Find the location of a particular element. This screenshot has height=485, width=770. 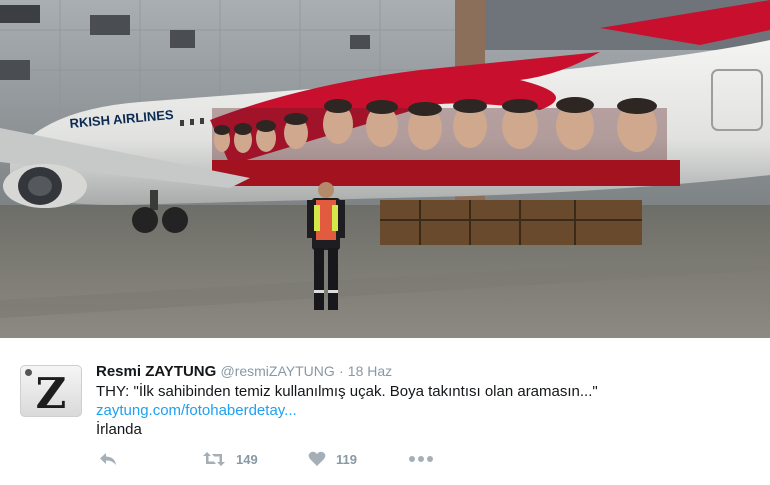

avatar: Z is located at coordinates (51, 391).